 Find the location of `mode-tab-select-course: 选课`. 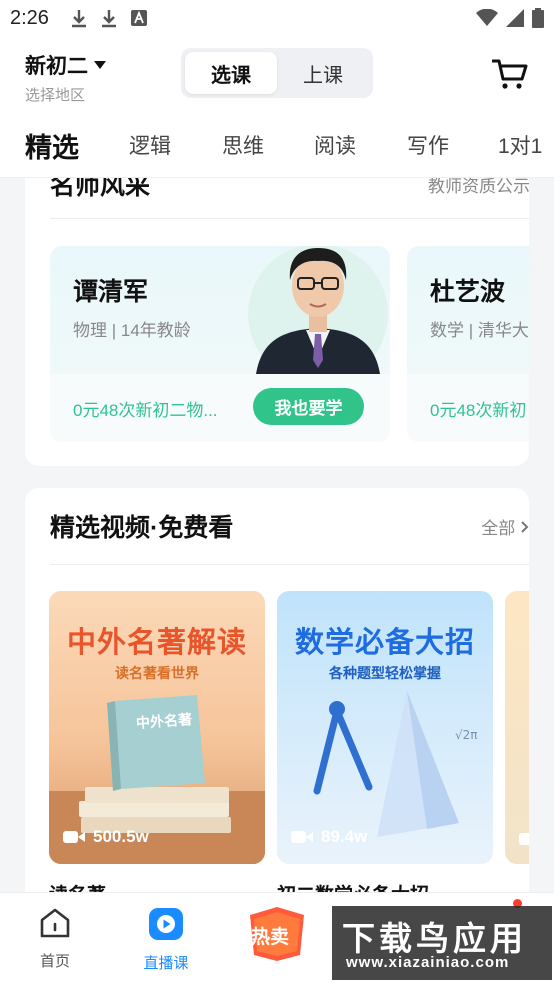

mode-tab-select-course: 选课 is located at coordinates (231, 73).